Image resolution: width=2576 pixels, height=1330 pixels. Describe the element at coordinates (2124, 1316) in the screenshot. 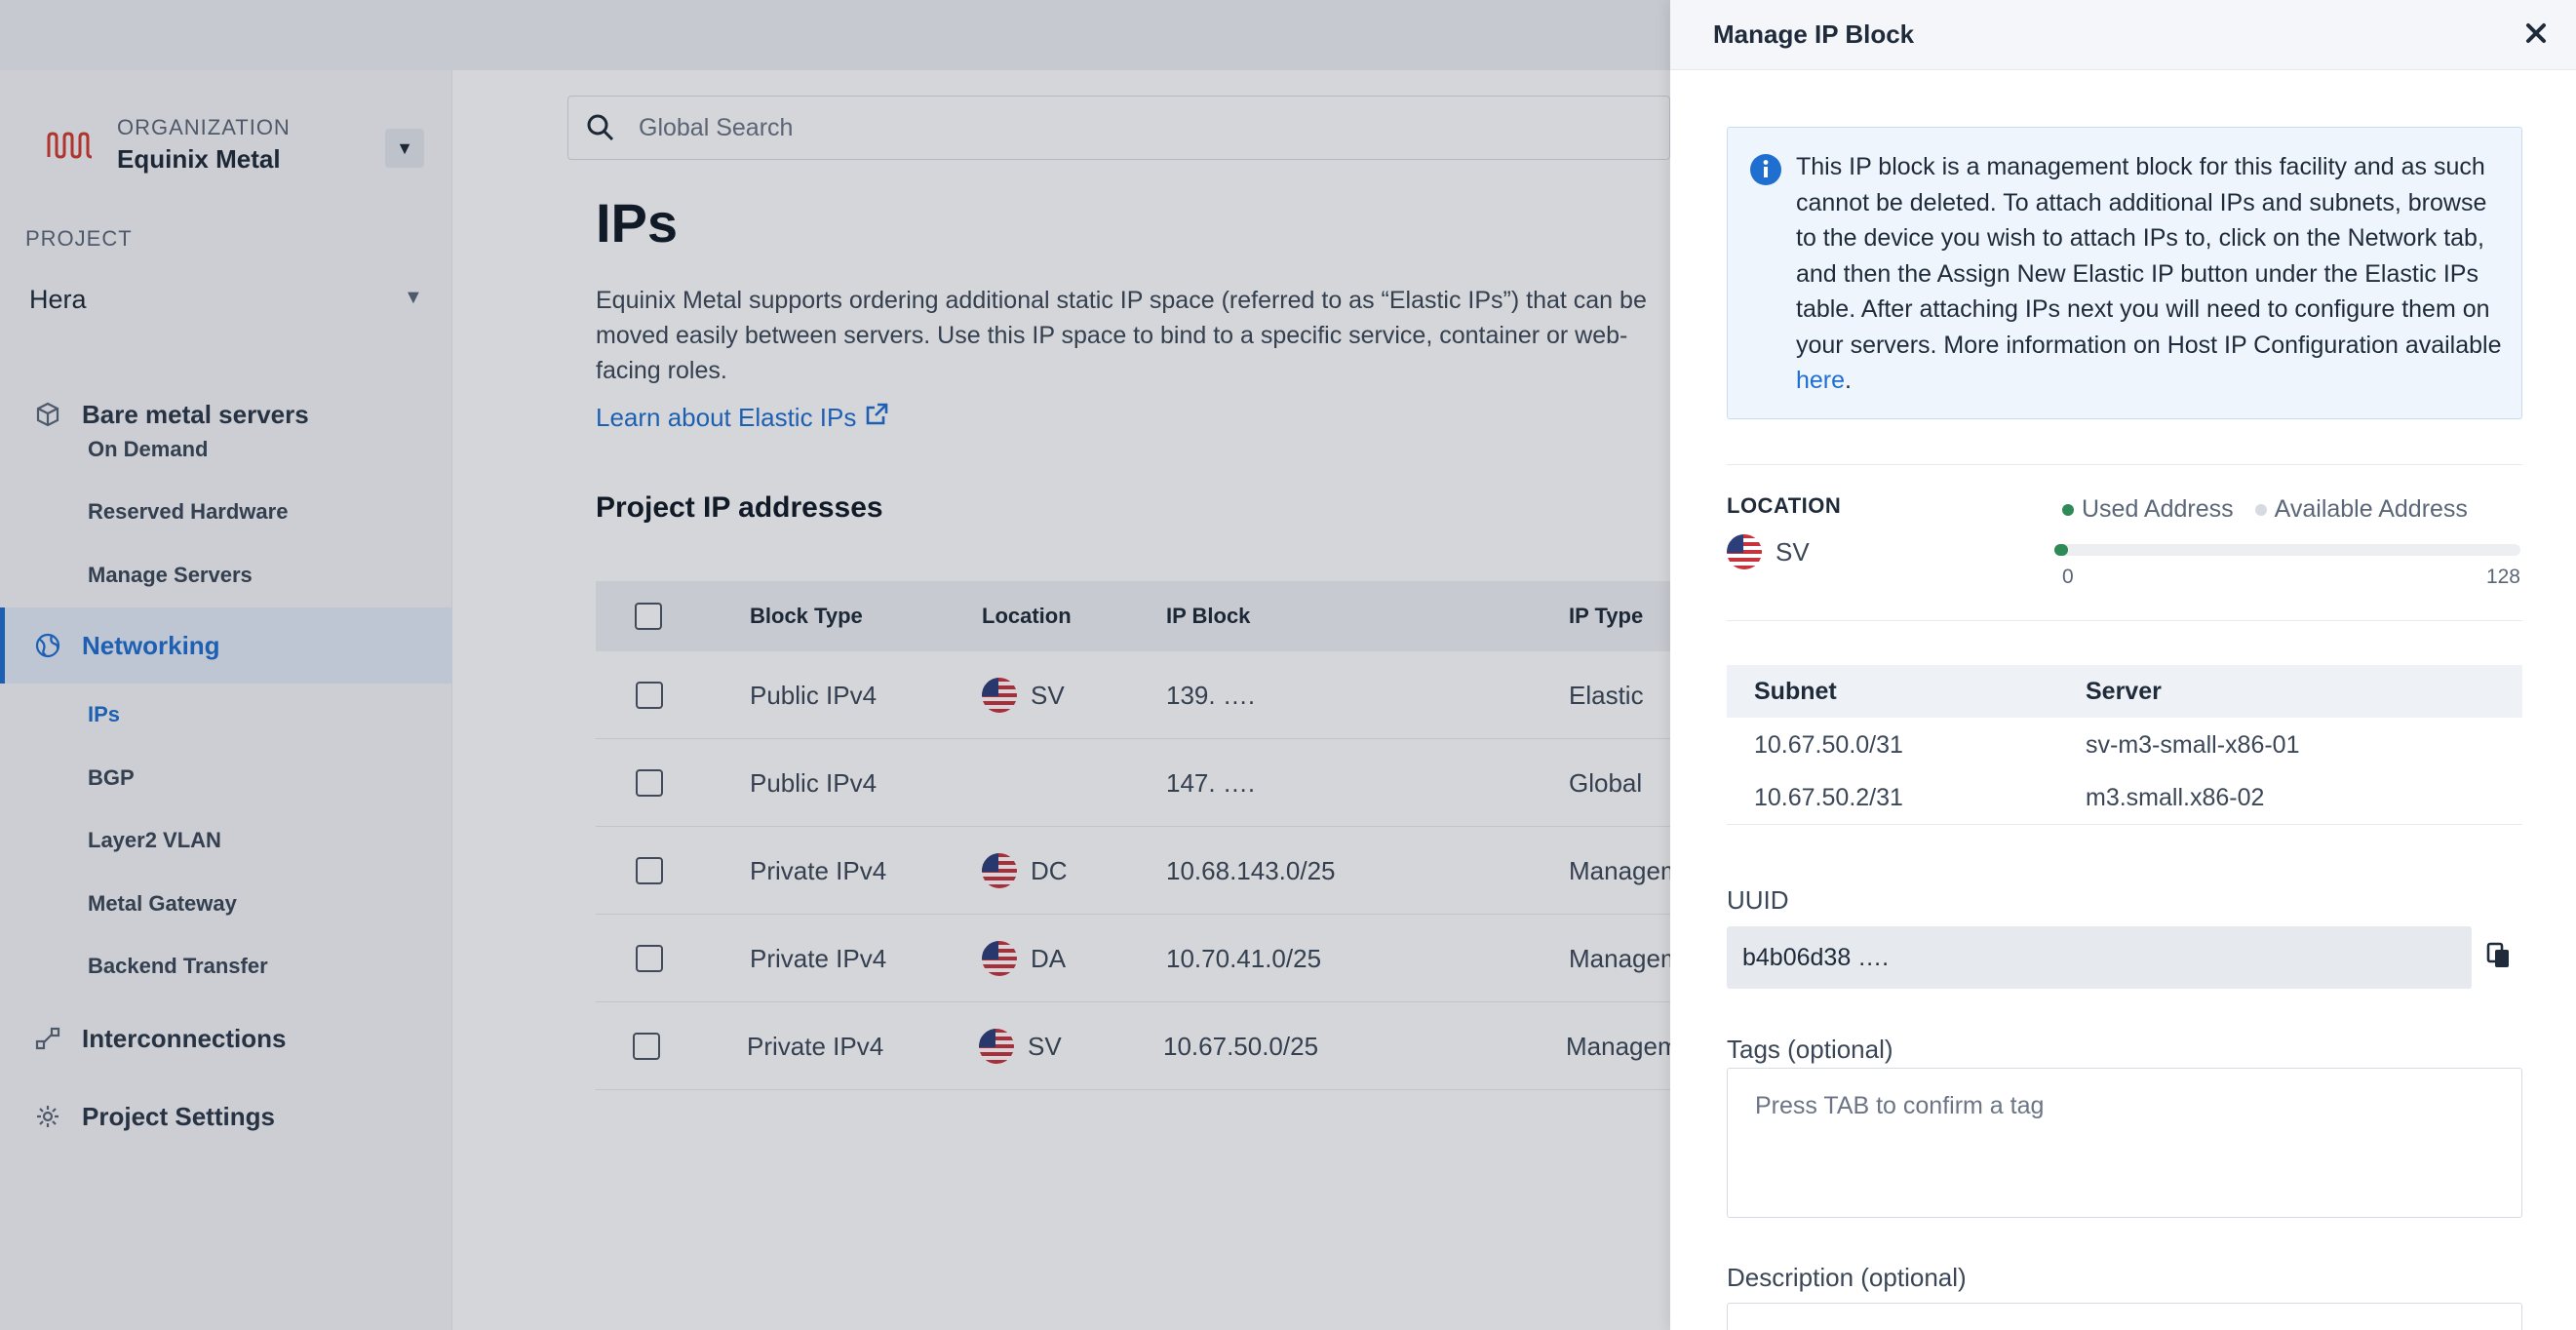

I see `description-field` at that location.